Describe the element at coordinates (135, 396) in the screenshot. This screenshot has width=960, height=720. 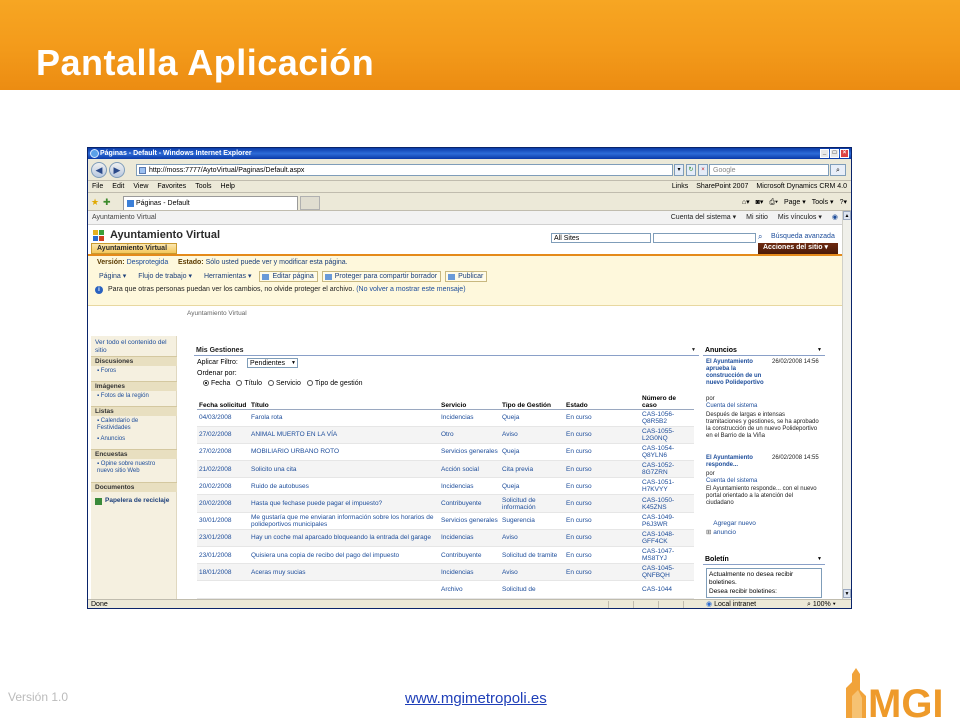
I see `quick-launch-fotos: ▪ Fotos de la región` at that location.